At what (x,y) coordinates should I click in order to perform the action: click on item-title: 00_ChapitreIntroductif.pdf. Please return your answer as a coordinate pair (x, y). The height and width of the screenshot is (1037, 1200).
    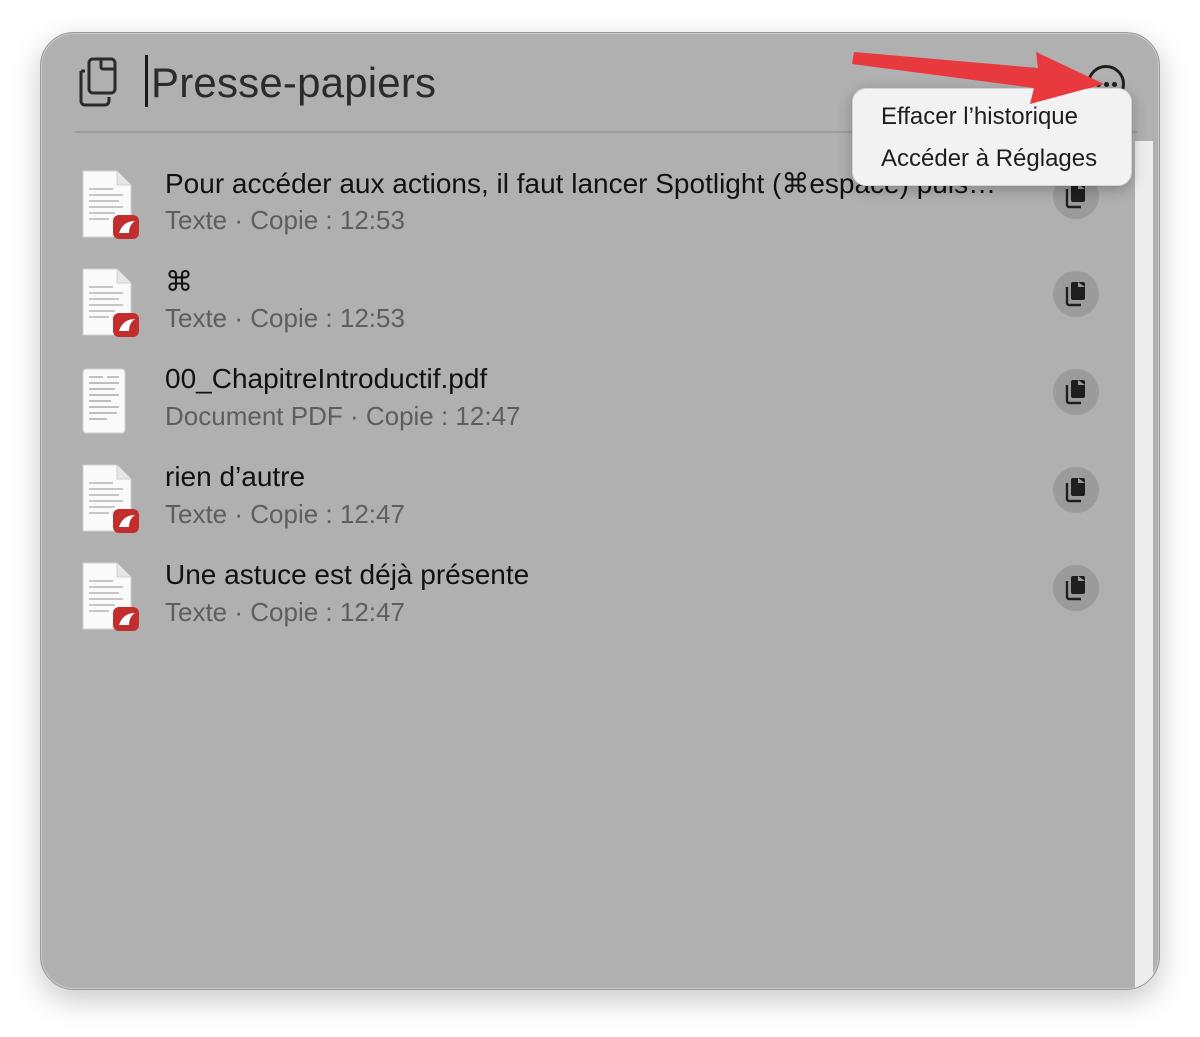
    Looking at the image, I should click on (326, 378).